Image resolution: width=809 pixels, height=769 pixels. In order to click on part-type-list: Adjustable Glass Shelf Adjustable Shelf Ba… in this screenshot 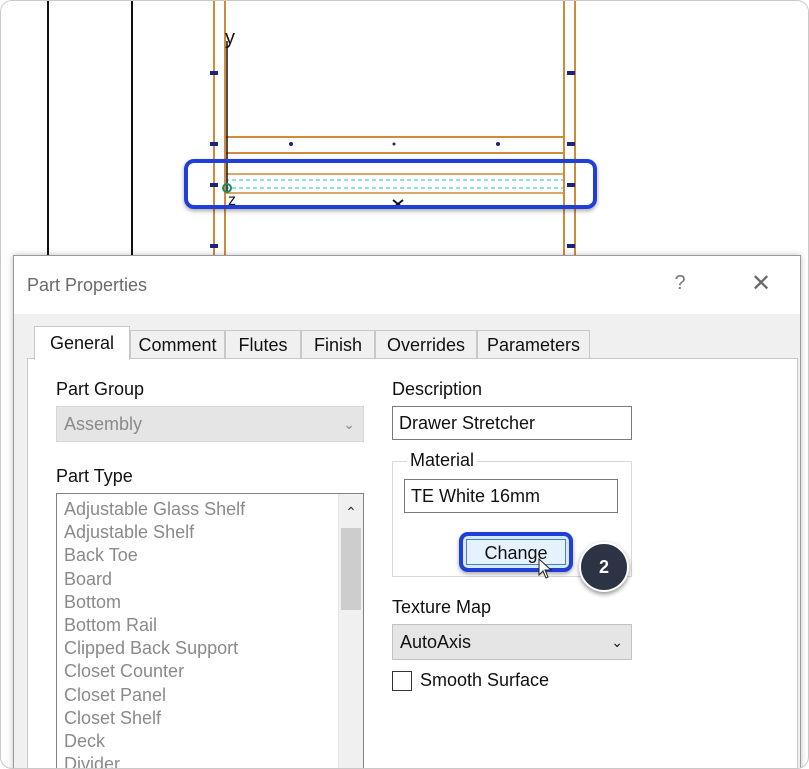, I will do `click(154, 633)`.